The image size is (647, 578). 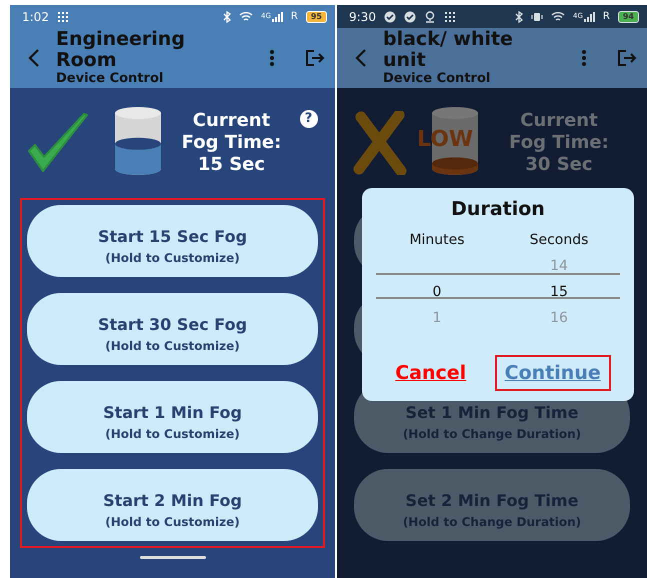 What do you see at coordinates (172, 241) in the screenshot?
I see `fog-button: Start 15 Sec Fog (Hold to Customize)` at bounding box center [172, 241].